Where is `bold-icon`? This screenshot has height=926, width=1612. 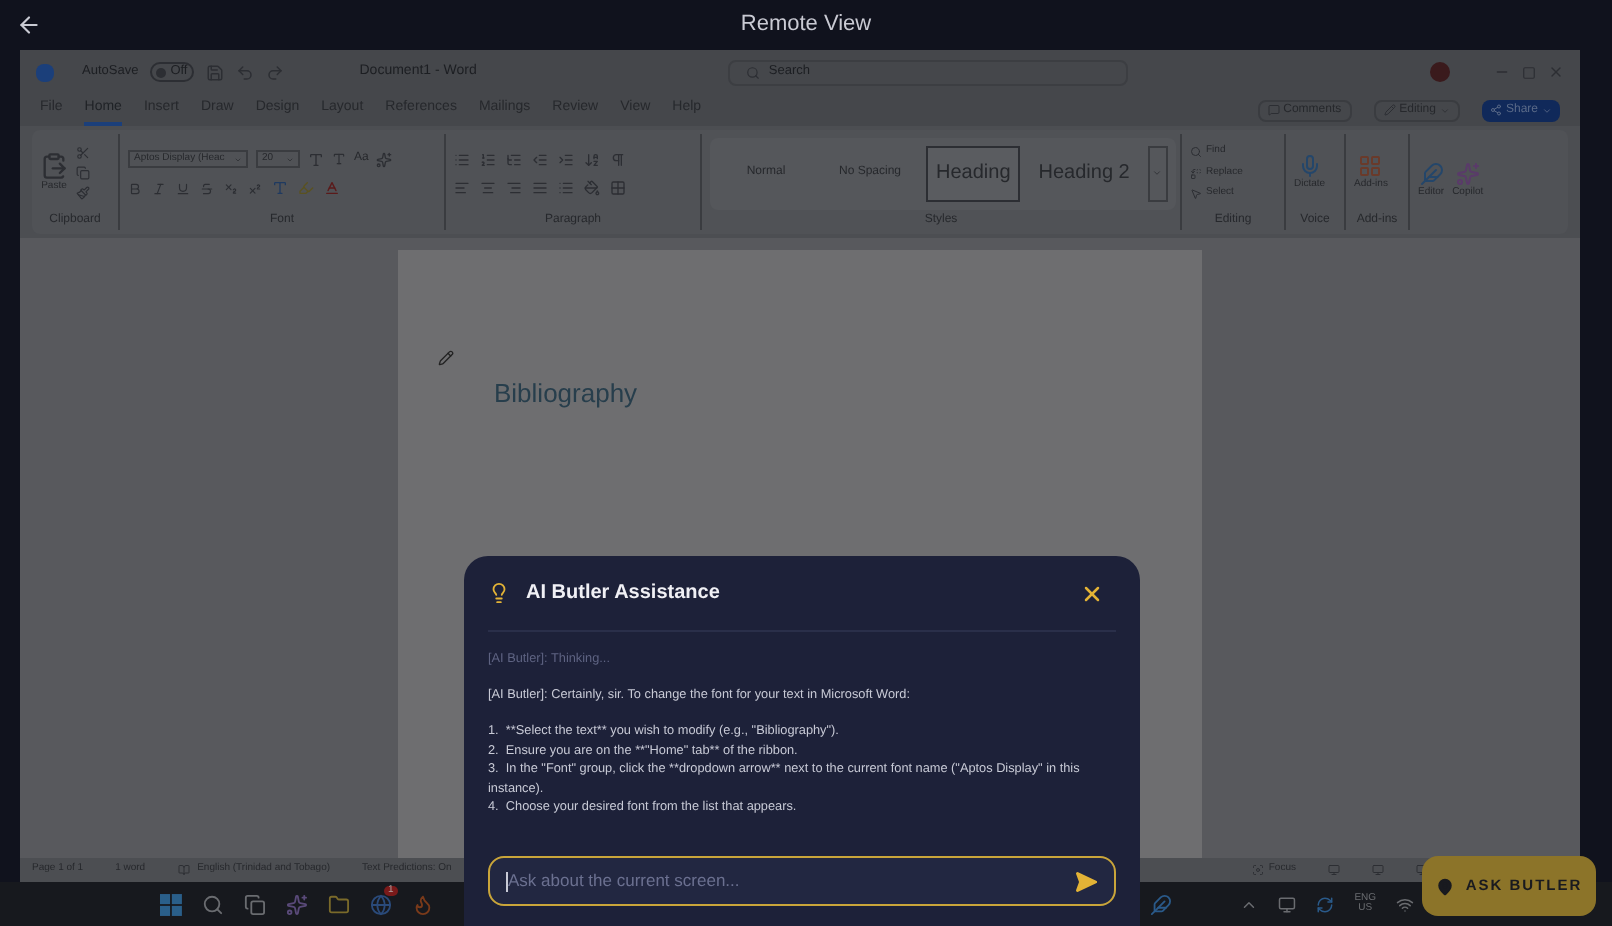 bold-icon is located at coordinates (135, 188).